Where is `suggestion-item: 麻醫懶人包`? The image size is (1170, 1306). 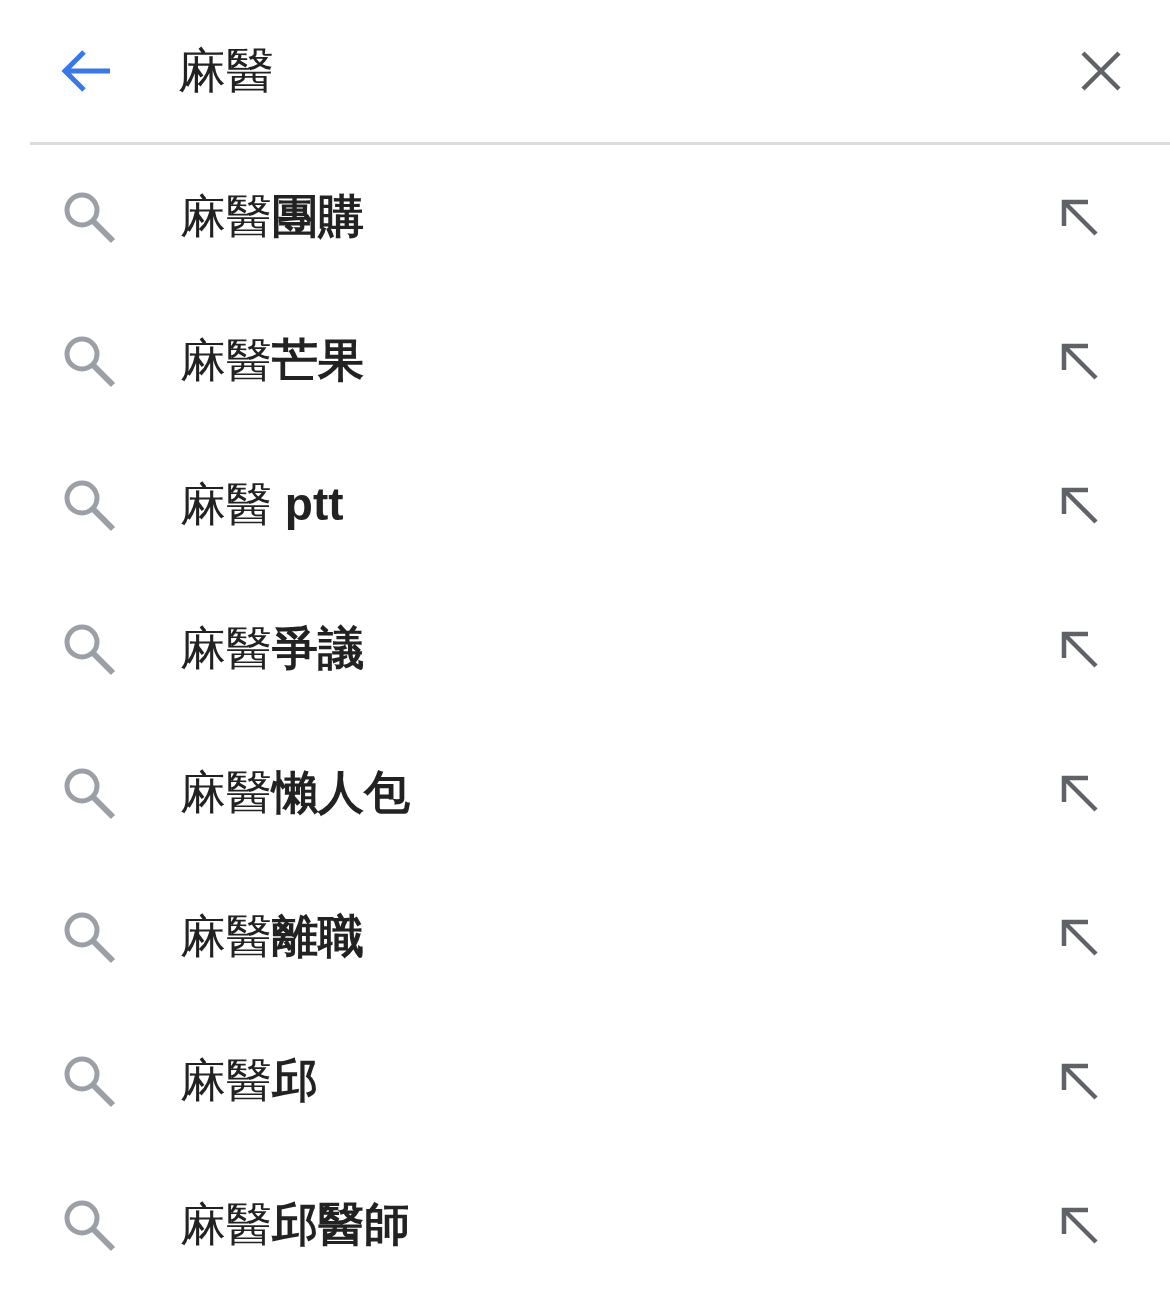
suggestion-item: 麻醫懶人包 is located at coordinates (585, 793).